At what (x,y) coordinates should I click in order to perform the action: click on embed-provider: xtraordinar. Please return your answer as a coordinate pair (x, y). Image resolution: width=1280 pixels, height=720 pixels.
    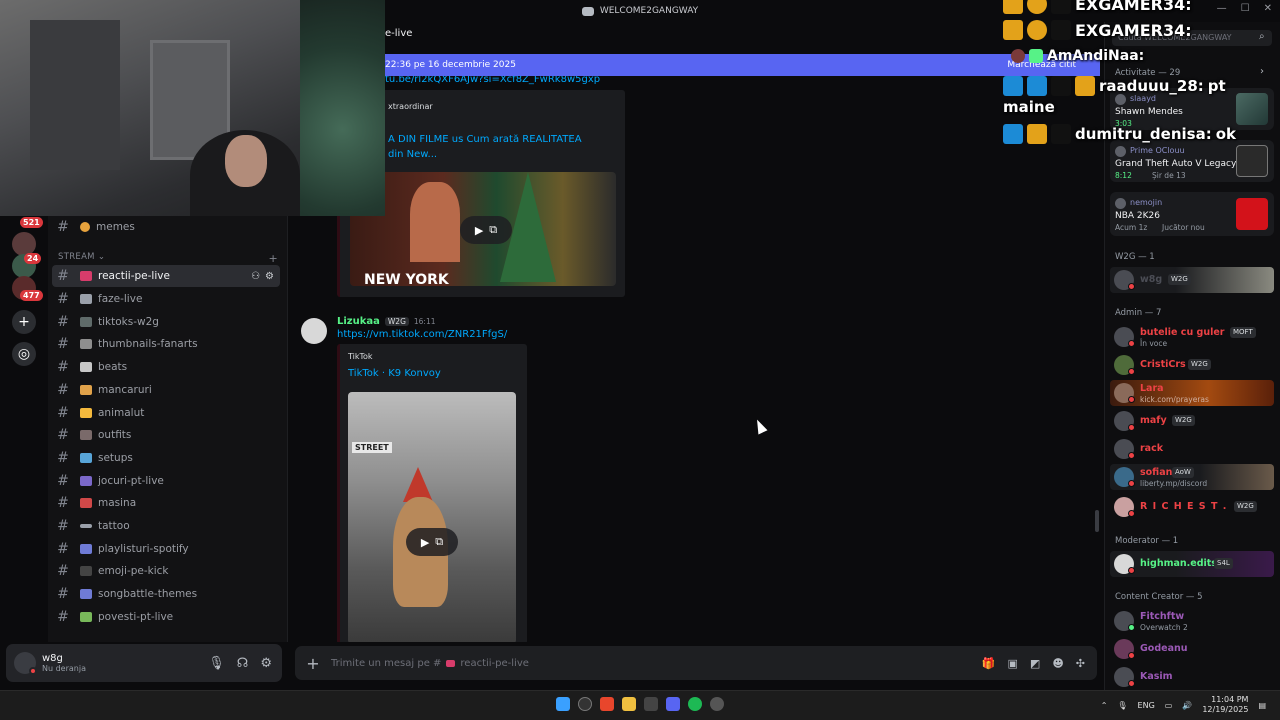
    Looking at the image, I should click on (410, 106).